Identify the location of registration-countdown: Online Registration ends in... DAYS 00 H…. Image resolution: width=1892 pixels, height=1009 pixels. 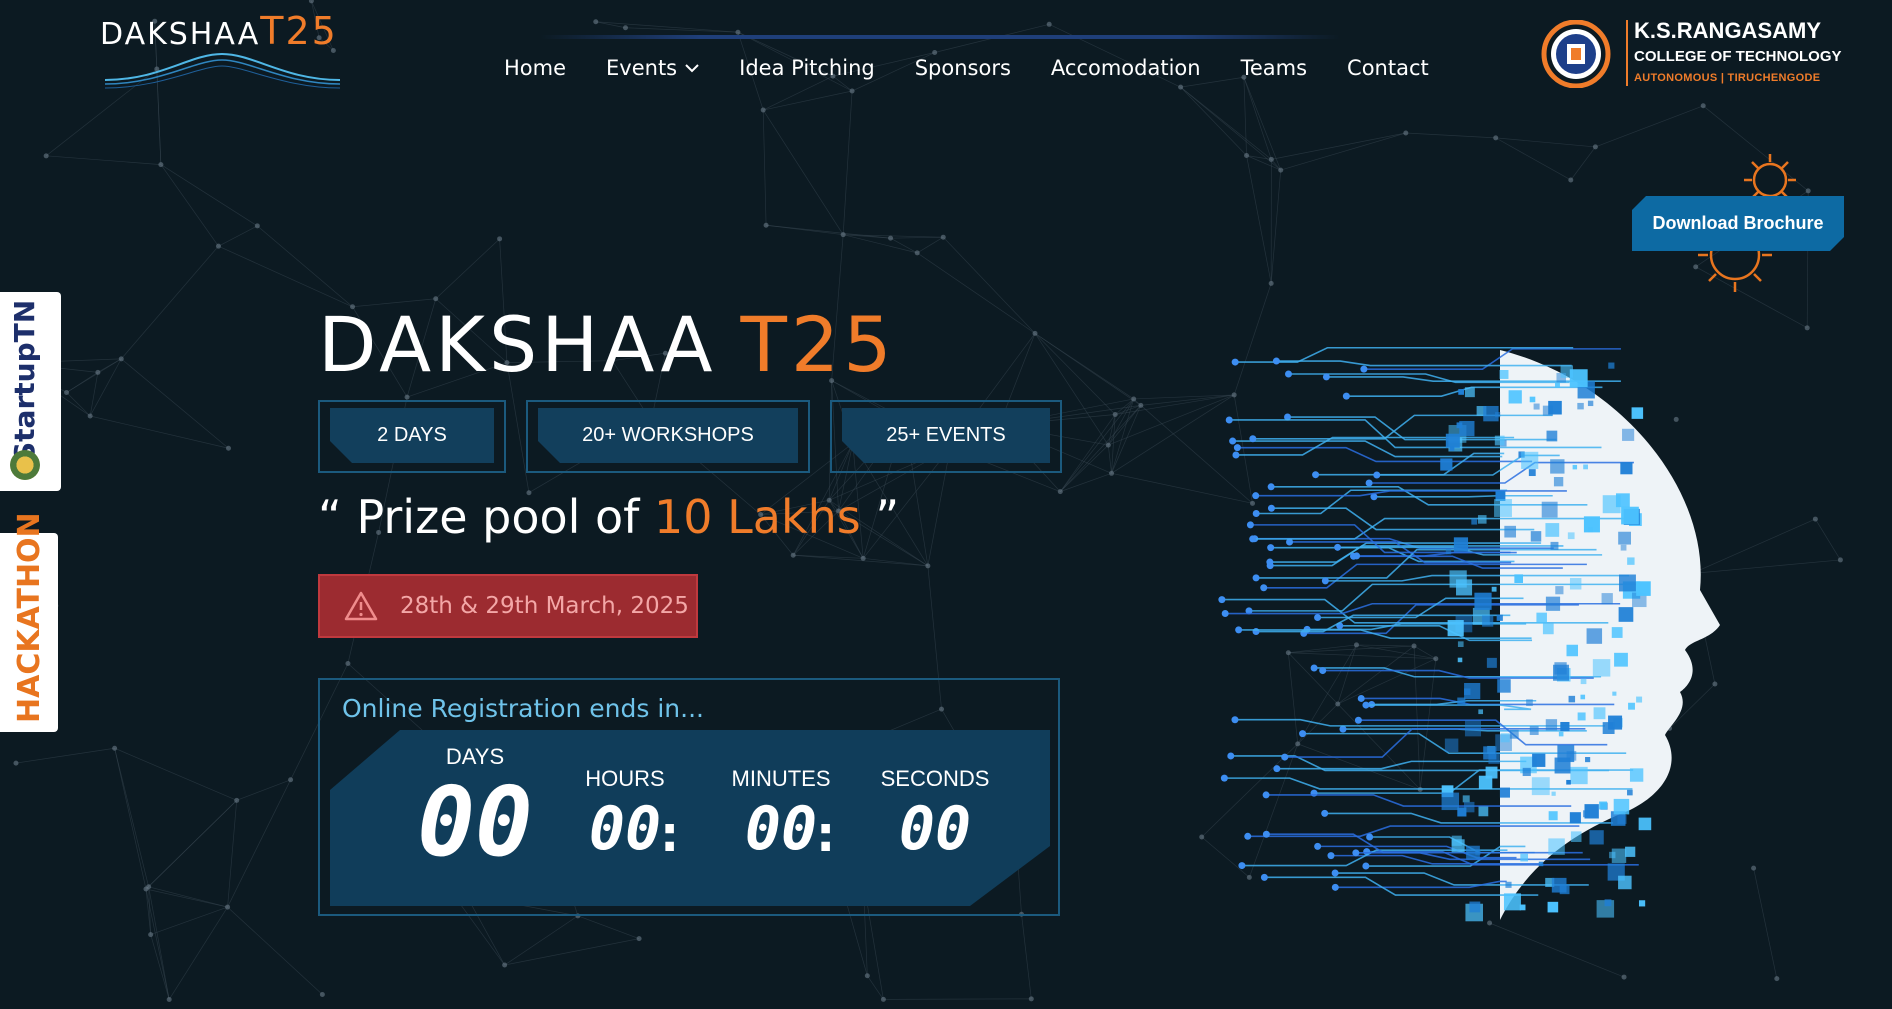
(689, 797).